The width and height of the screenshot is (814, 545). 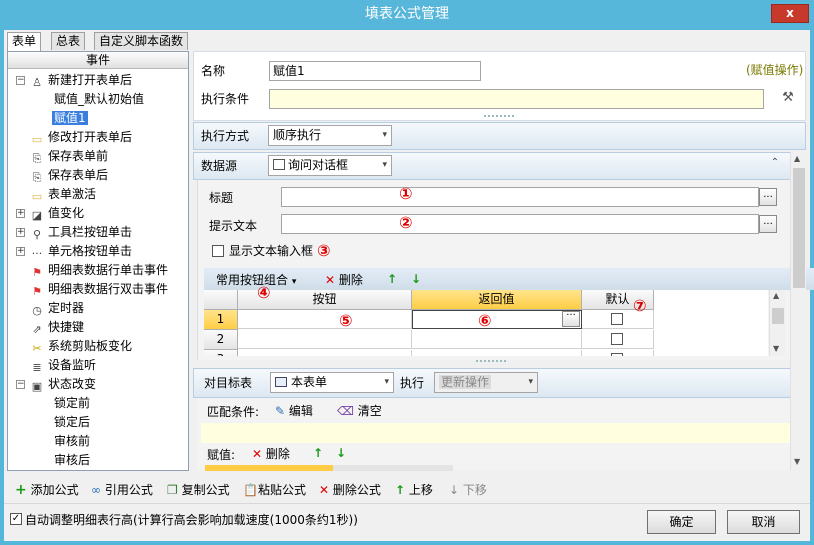 I want to click on tree-item-after-save: ⎘ 保存表单后, so click(x=69, y=175).